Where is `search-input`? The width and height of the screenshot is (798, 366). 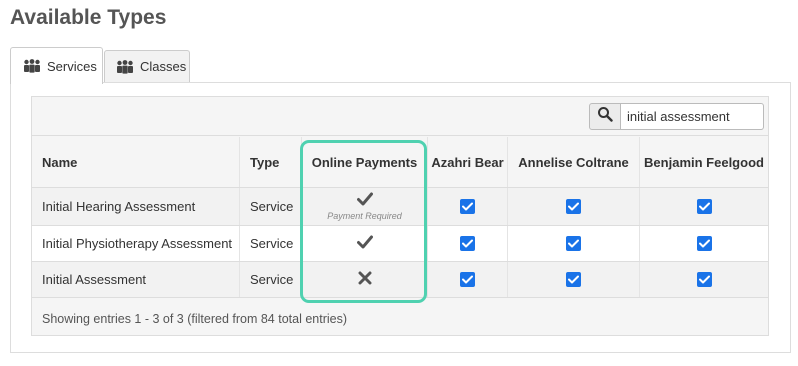
search-input is located at coordinates (692, 116).